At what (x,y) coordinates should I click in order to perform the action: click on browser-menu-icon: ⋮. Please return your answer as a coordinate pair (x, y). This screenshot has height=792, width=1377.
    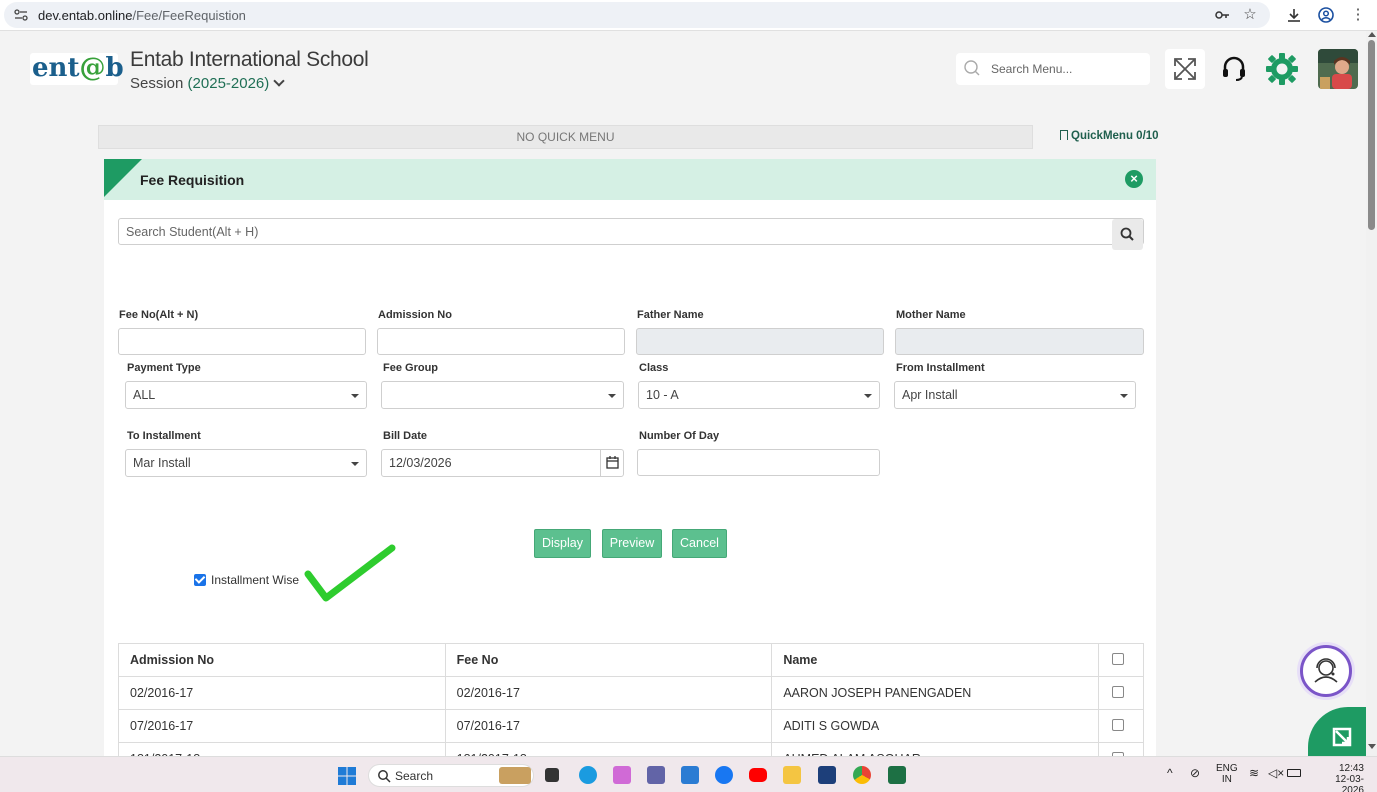
    Looking at the image, I should click on (1358, 15).